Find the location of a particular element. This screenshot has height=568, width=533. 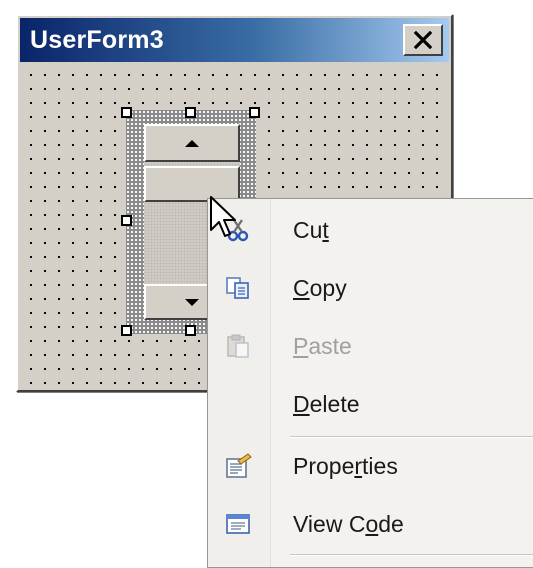

menu-item-paste: Paste is located at coordinates (370, 346).